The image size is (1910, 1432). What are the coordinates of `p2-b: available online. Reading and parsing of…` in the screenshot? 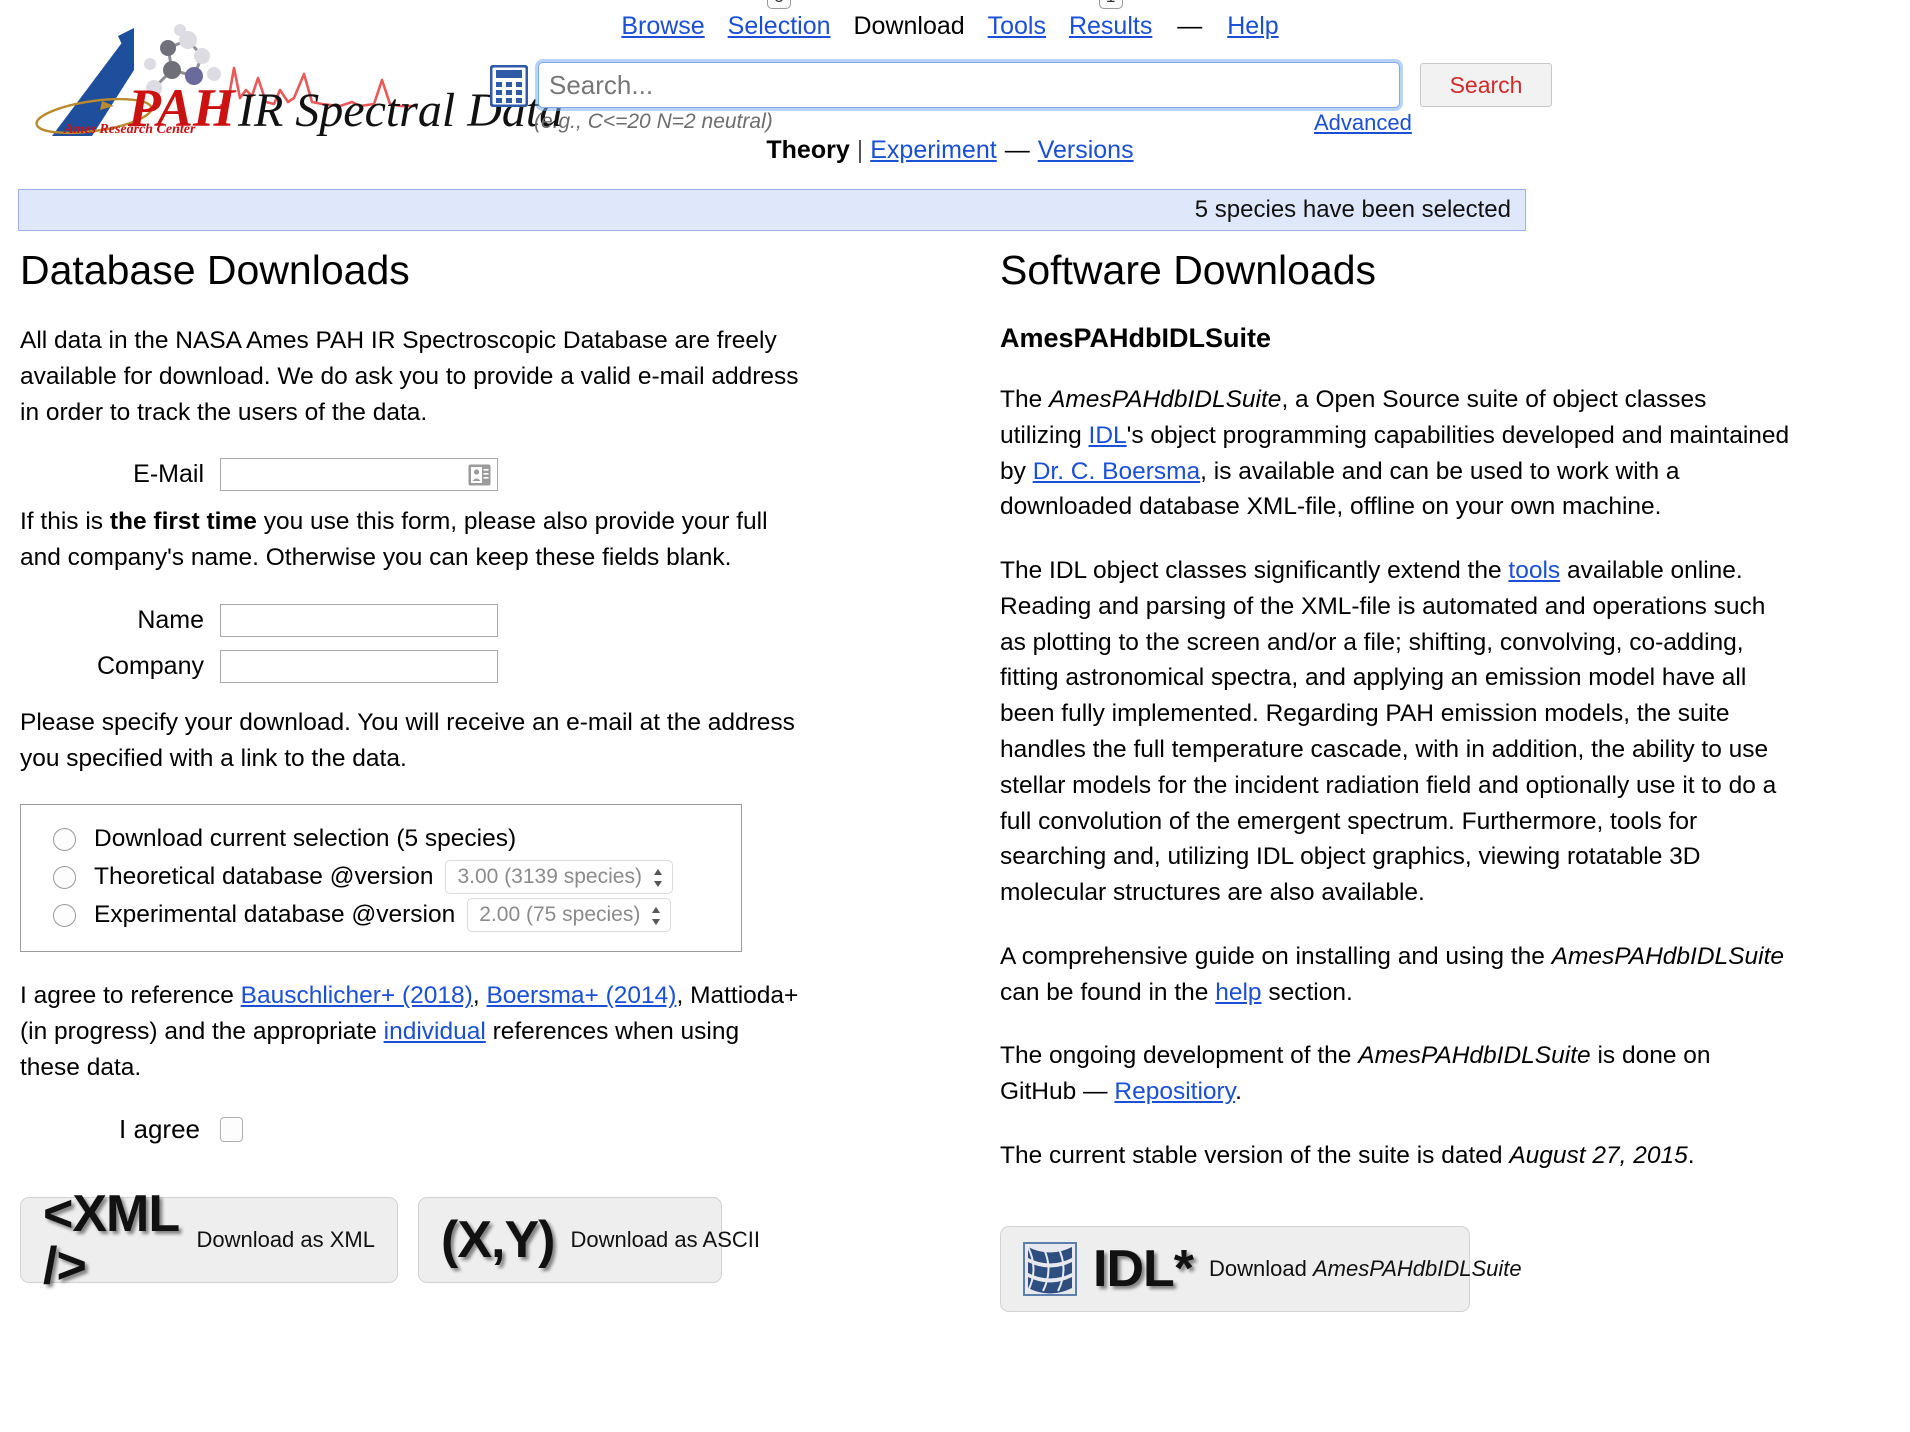 It's located at (1388, 732).